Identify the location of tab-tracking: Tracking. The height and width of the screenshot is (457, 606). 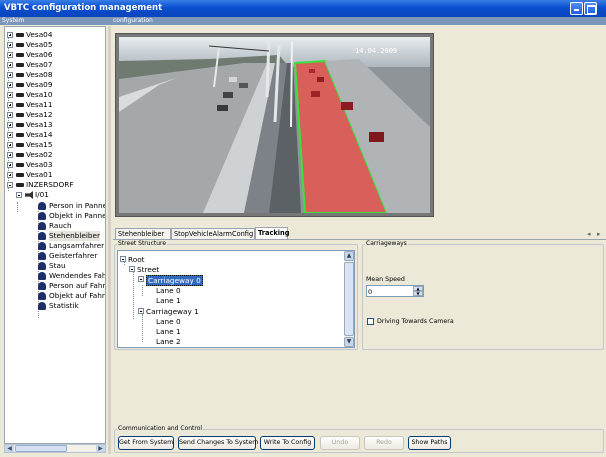
(272, 233).